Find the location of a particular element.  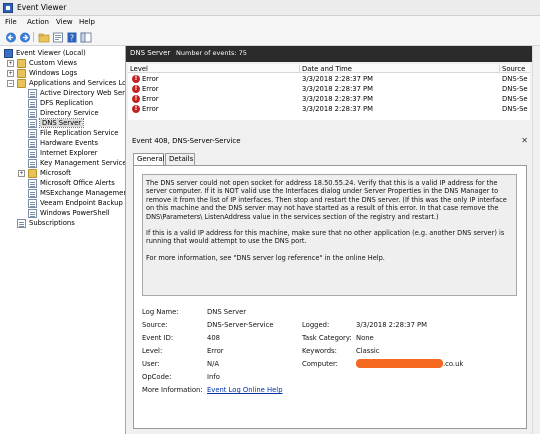

events-header: DNS Server Number of events: 75 is located at coordinates (329, 54).